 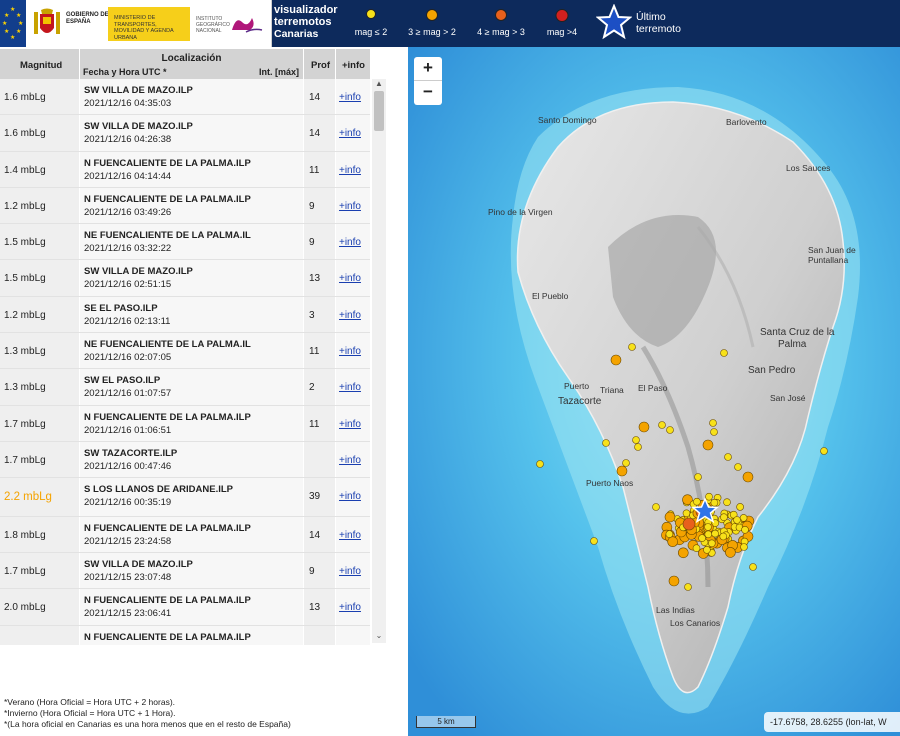 I want to click on magnitude-value: 1.5 mbLg, so click(x=25, y=243).